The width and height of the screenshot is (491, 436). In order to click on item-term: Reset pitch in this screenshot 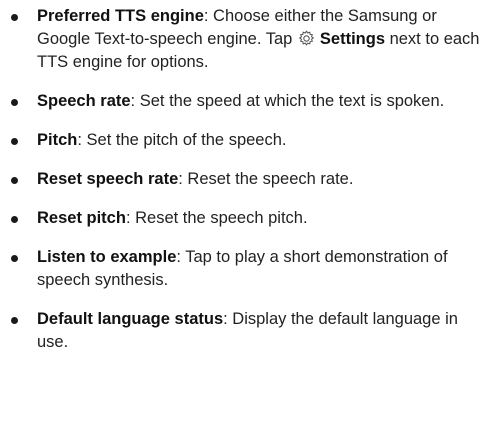, I will do `click(81, 218)`.